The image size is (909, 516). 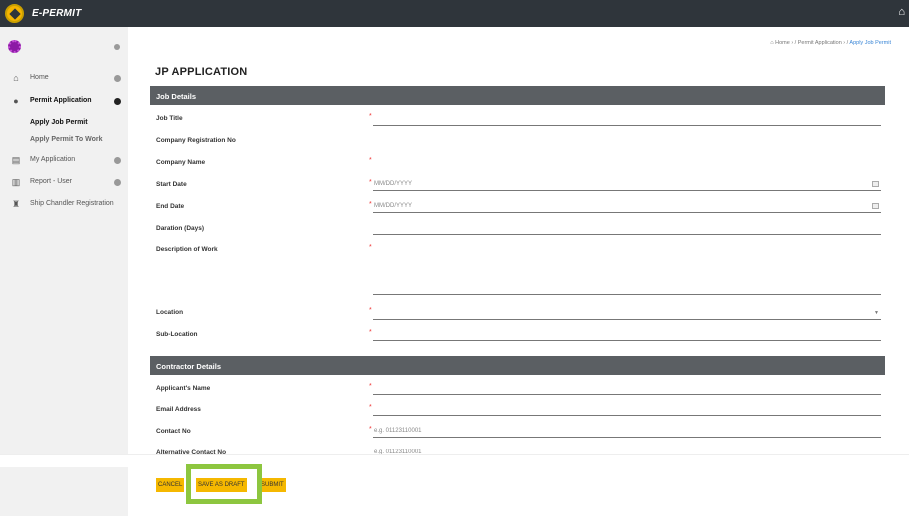 I want to click on breadcrumb-current: Apply Job Permit, so click(x=870, y=43).